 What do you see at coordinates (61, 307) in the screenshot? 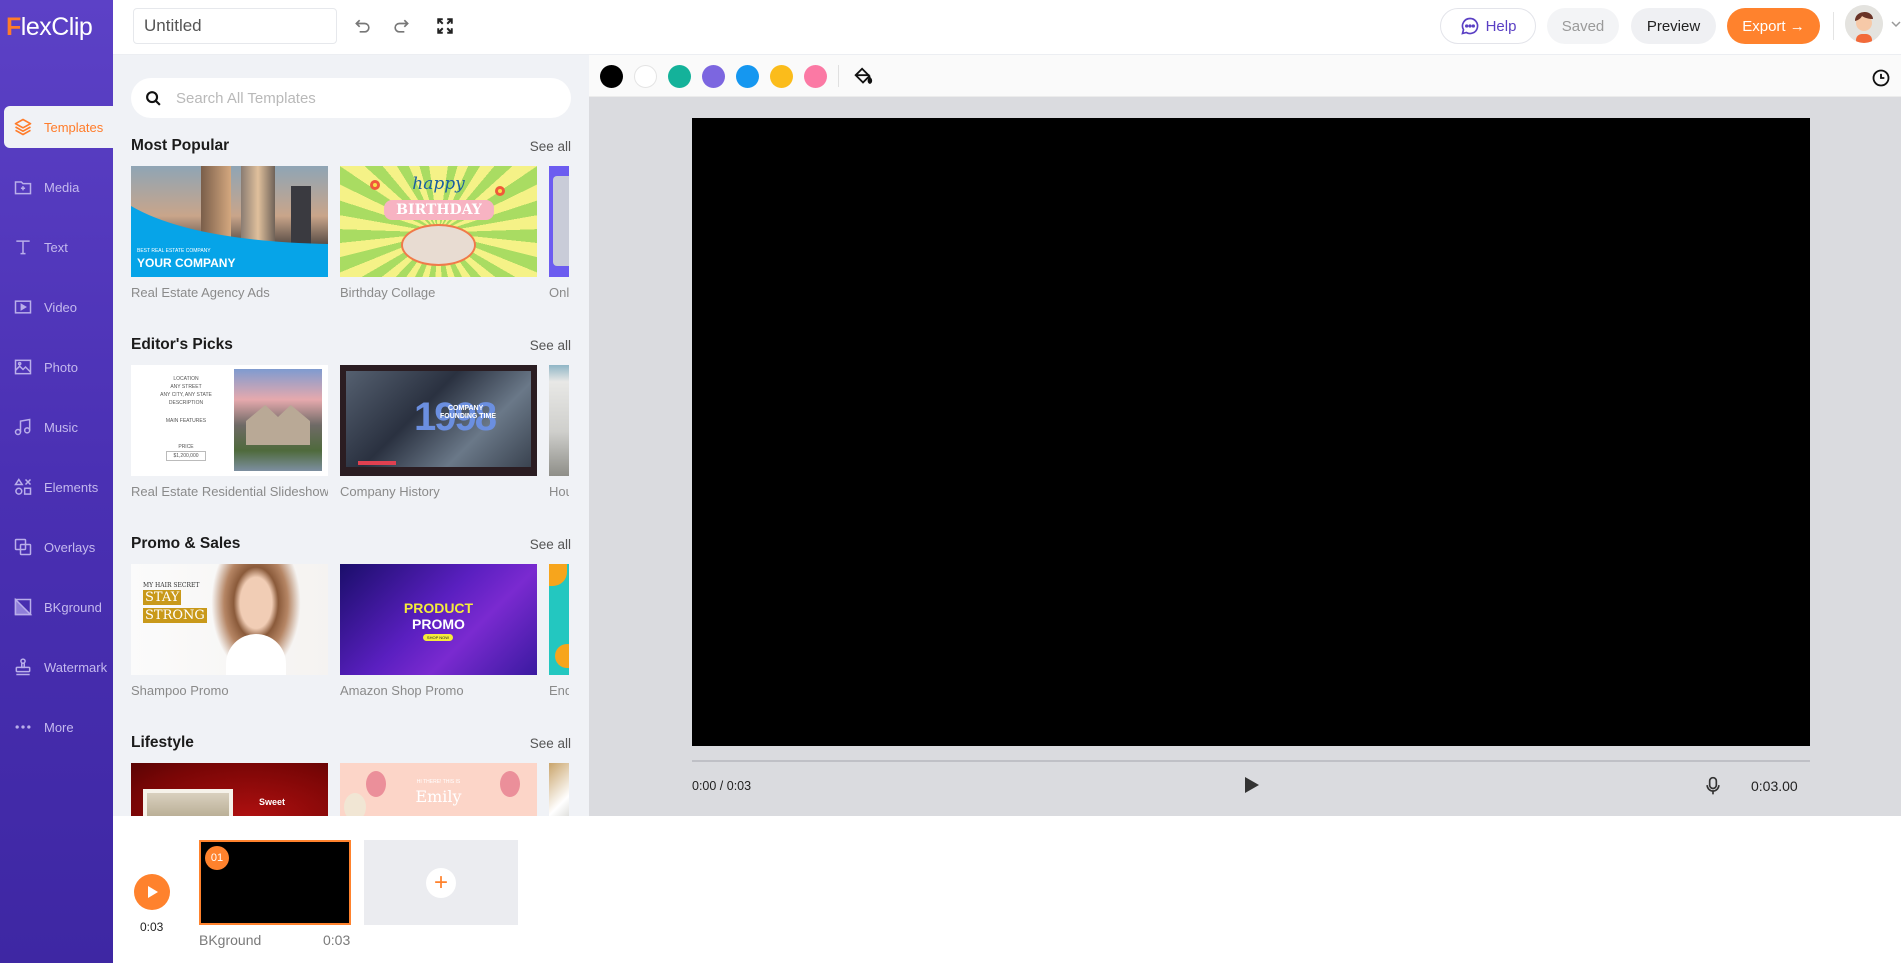
I see `sidebar-item-label: Video` at bounding box center [61, 307].